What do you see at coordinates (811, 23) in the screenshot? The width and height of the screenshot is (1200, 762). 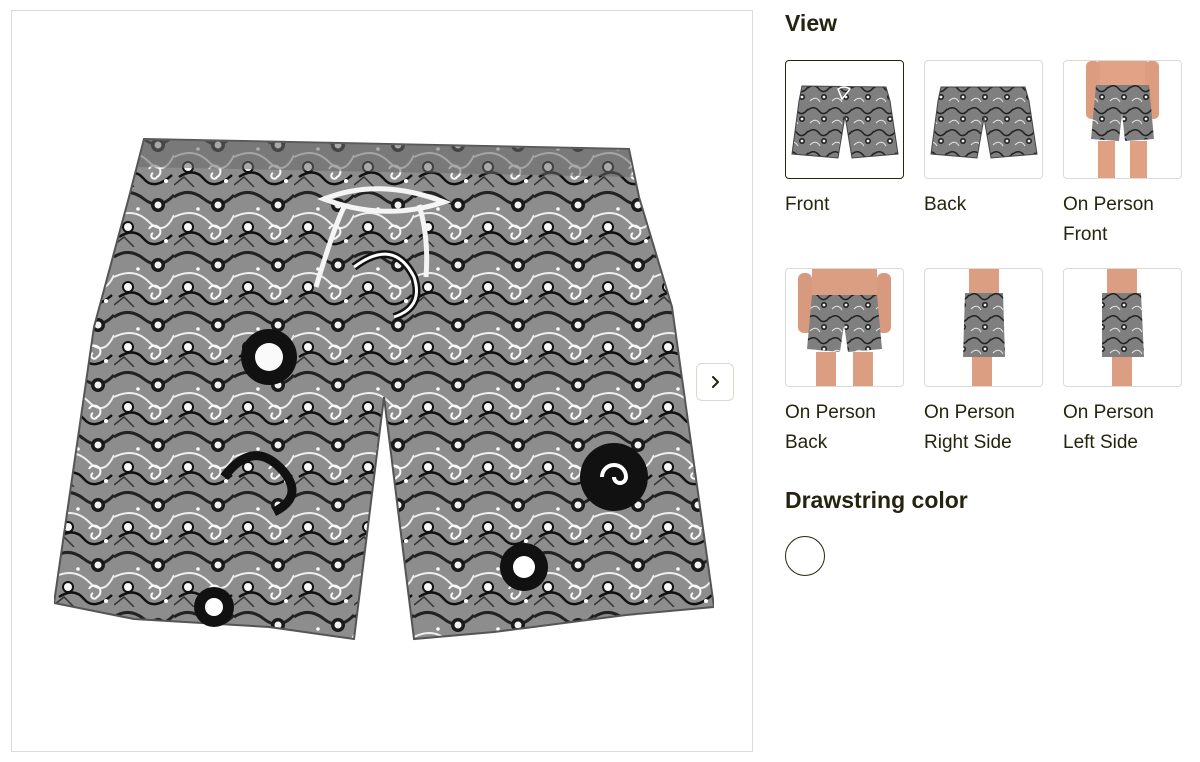 I see `view-heading: View` at bounding box center [811, 23].